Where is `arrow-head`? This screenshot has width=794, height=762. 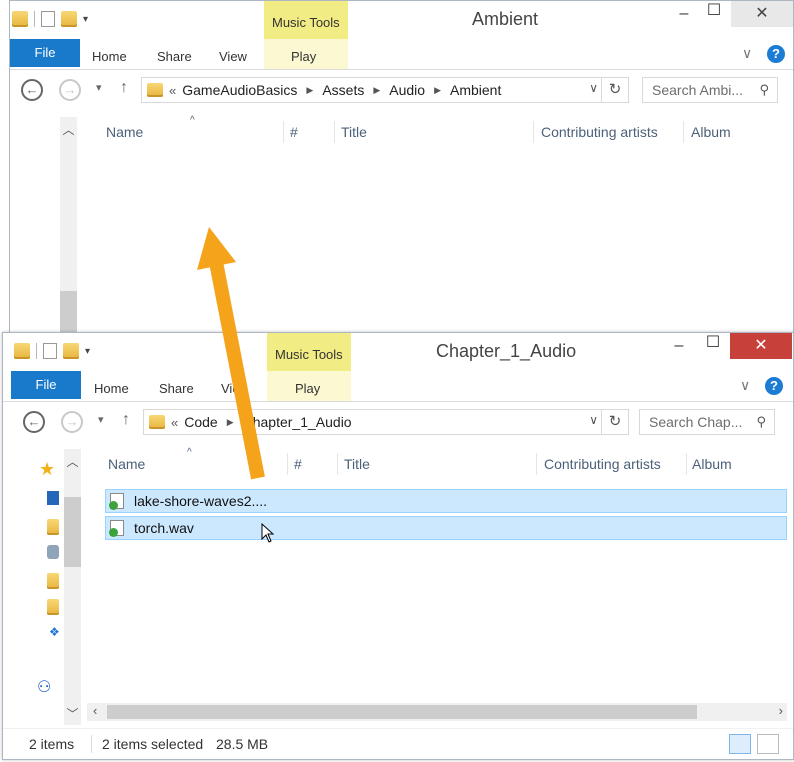 arrow-head is located at coordinates (216, 248).